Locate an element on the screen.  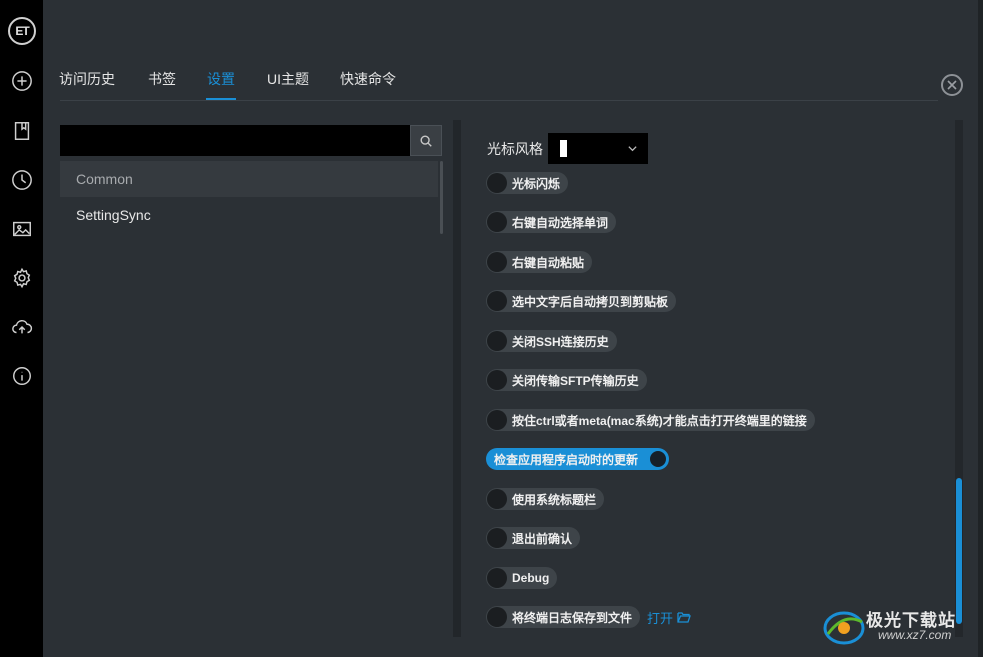
toggle-debug: Debug is located at coordinates (522, 578).